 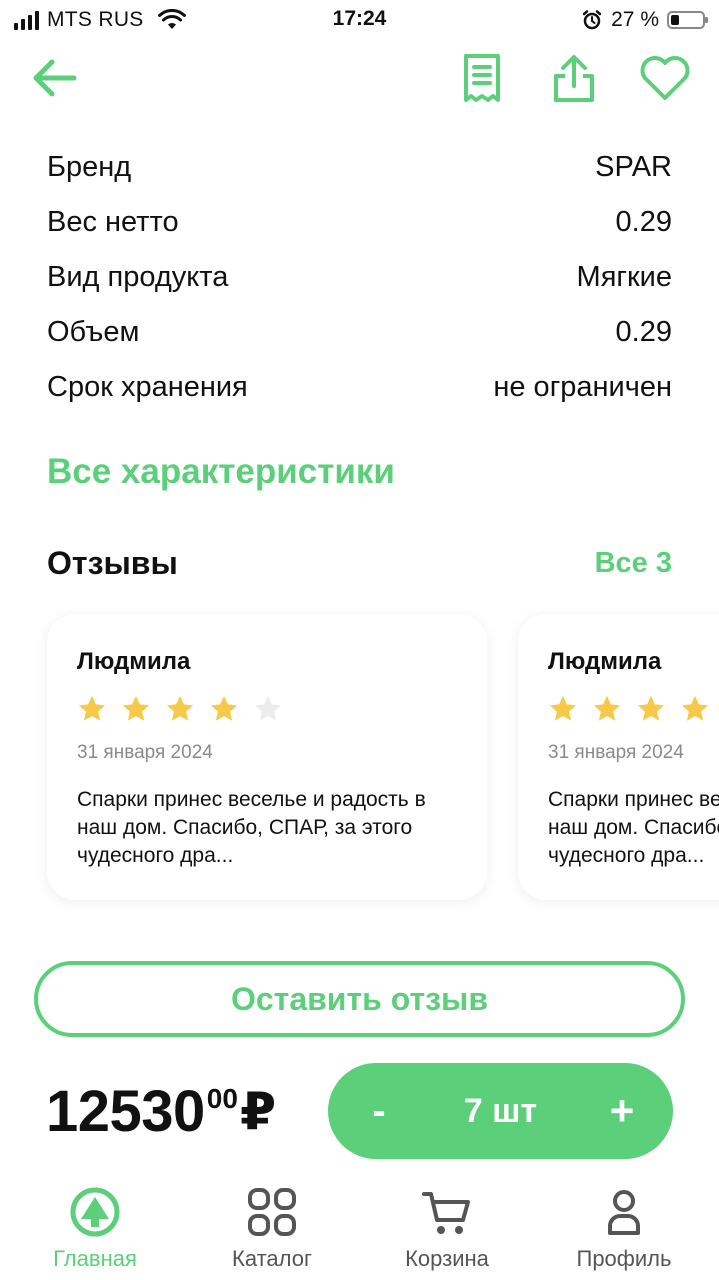 I want to click on spec-label: Бренд, so click(x=89, y=167).